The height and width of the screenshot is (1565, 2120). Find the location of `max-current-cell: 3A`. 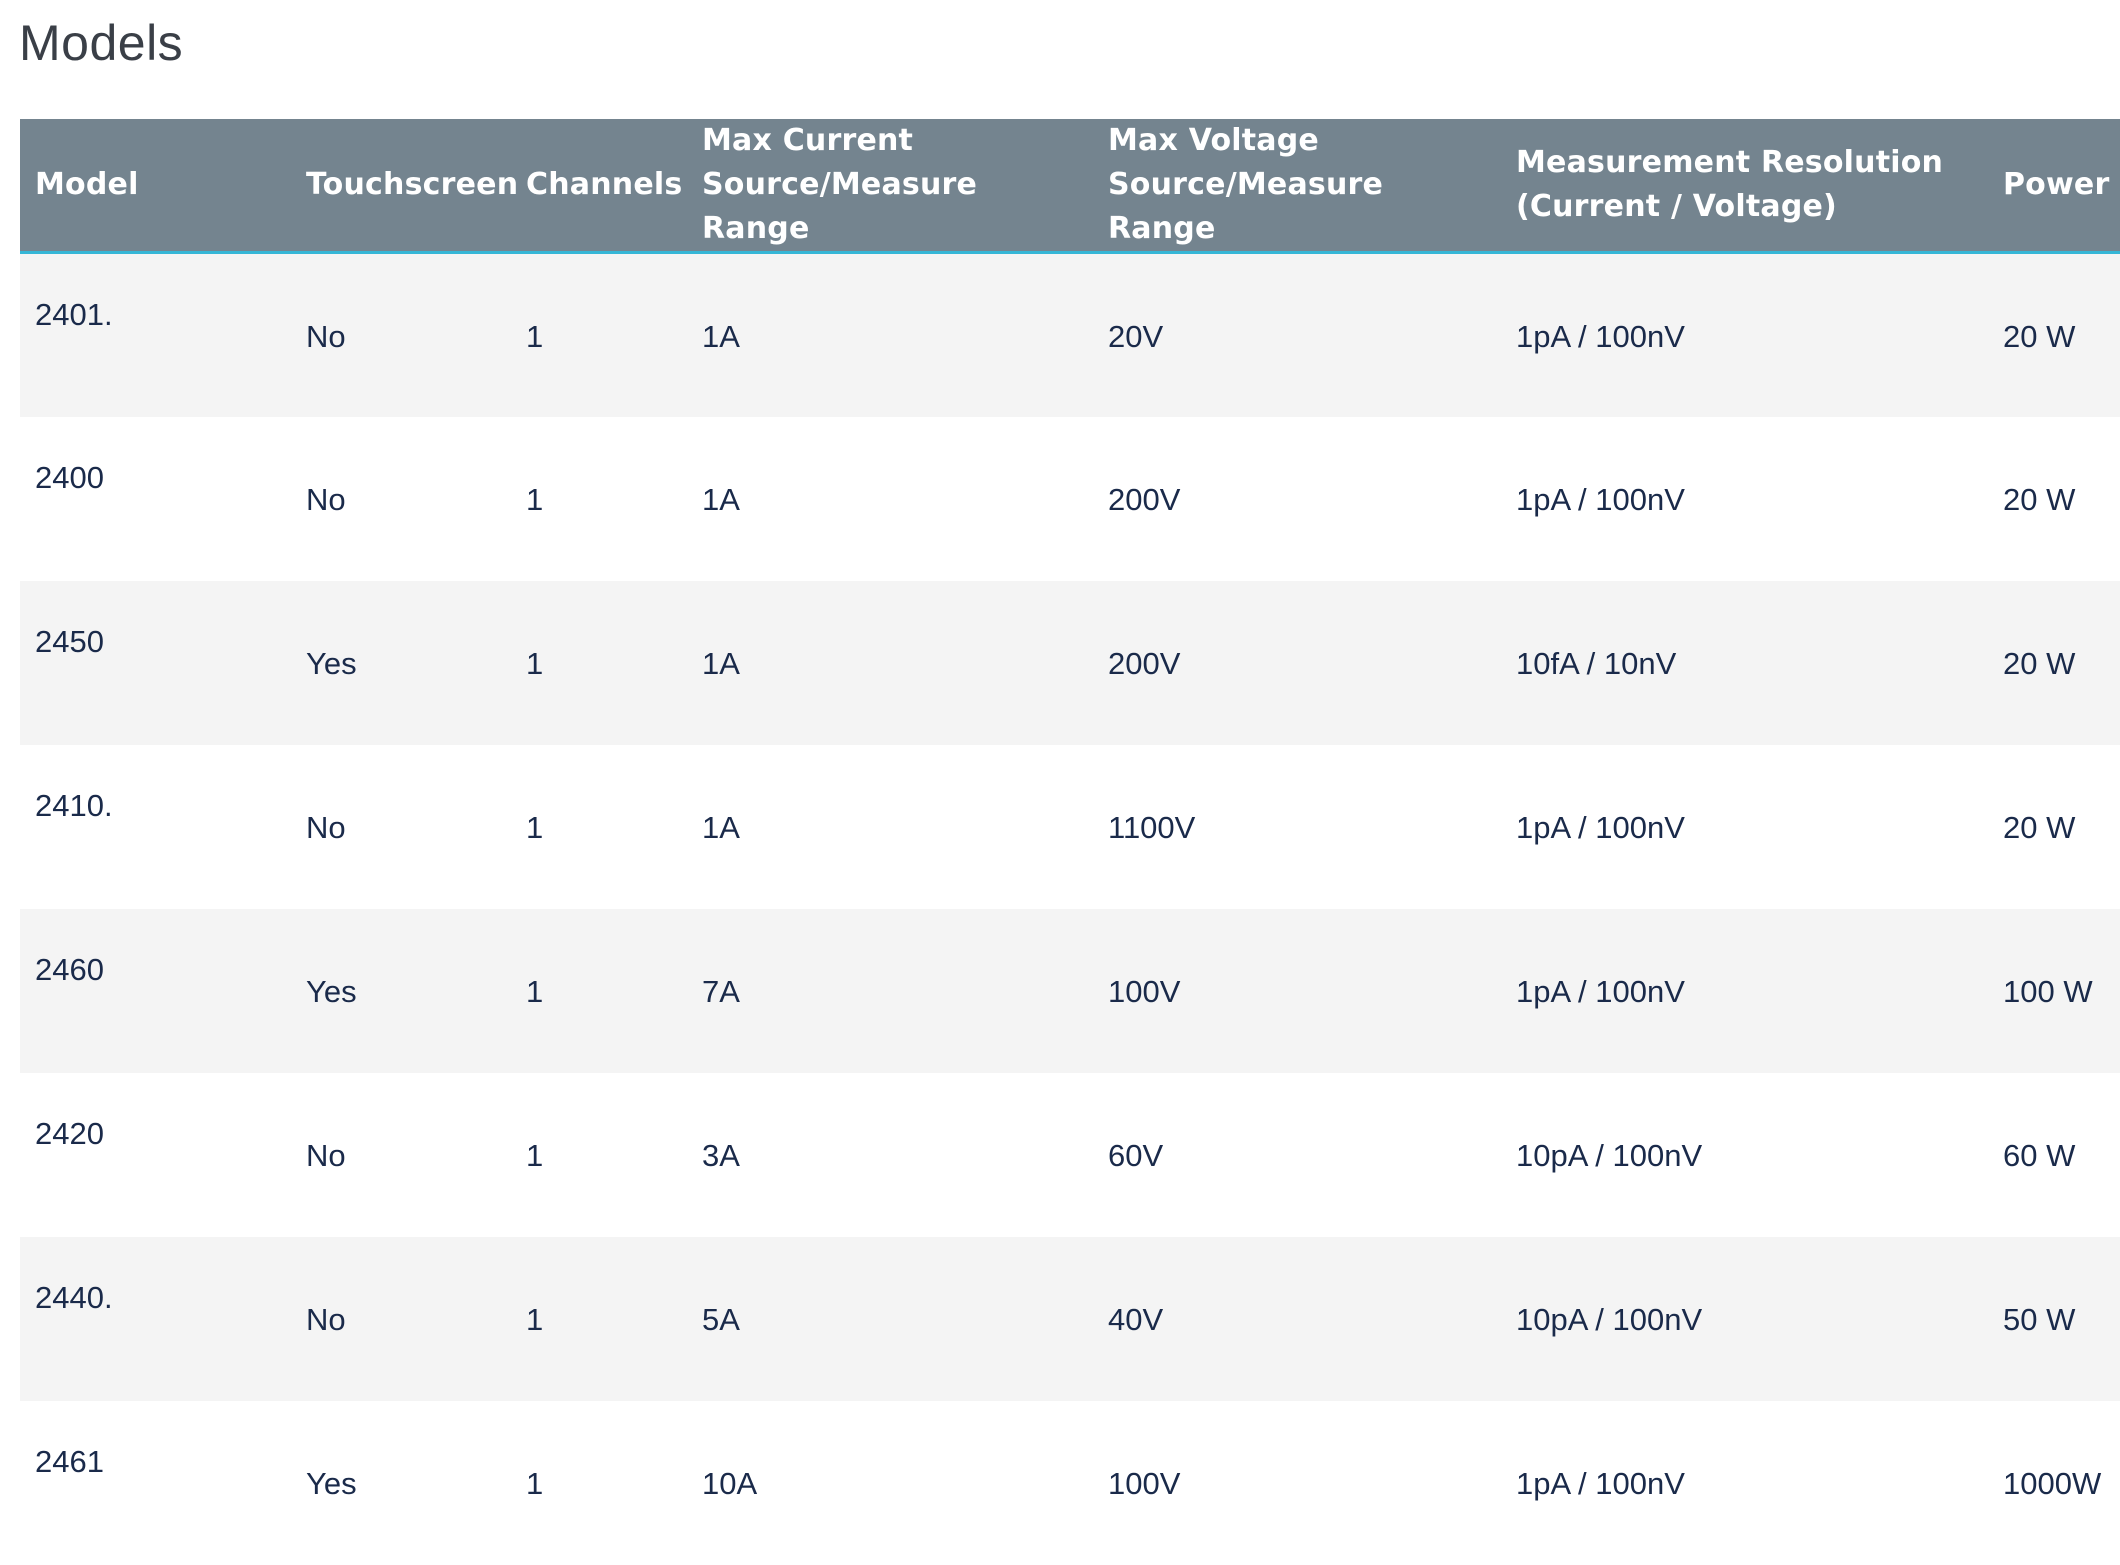

max-current-cell: 3A is located at coordinates (721, 1155).